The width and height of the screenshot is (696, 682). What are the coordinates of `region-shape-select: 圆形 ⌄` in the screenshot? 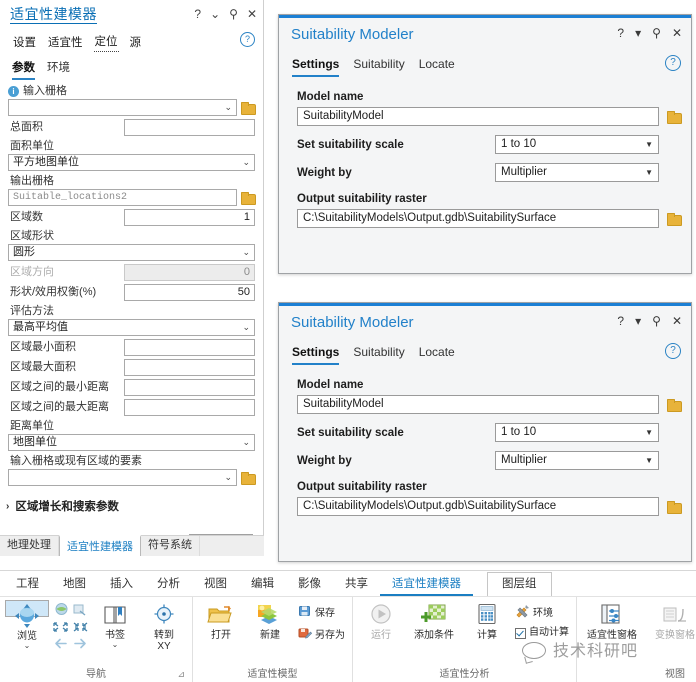 It's located at (131, 252).